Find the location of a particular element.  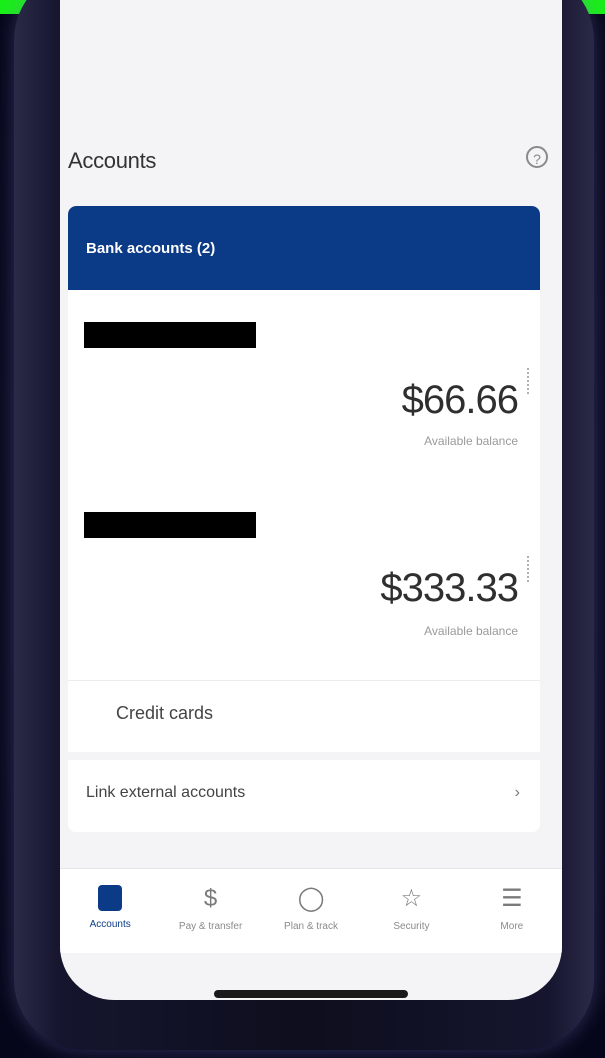

account-balance: $333.33 is located at coordinates (449, 588).